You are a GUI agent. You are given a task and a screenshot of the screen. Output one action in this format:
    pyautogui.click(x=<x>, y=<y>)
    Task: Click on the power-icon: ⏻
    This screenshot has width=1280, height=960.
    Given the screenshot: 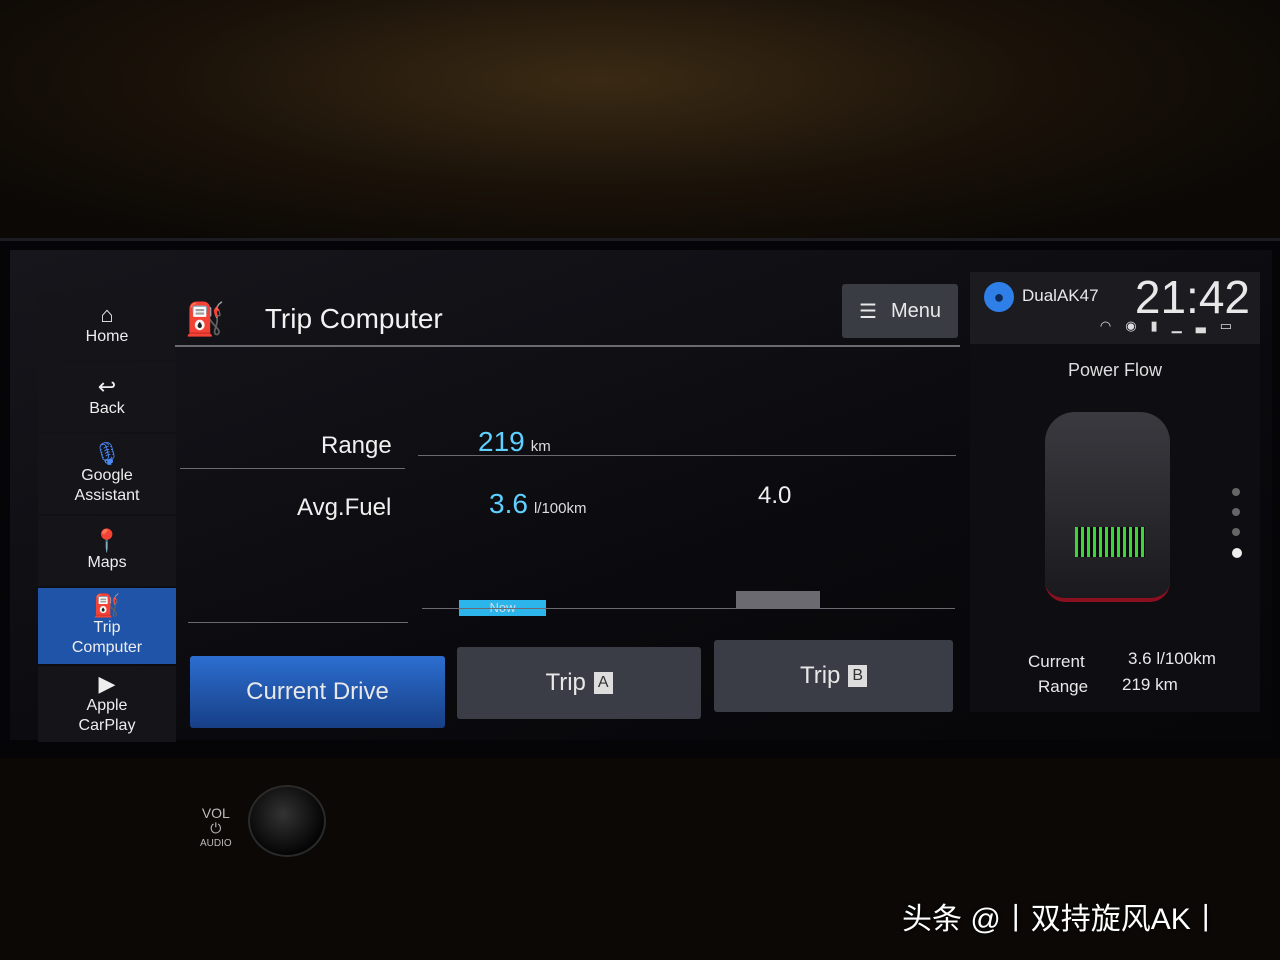 What is the action you would take?
    pyautogui.click(x=216, y=828)
    